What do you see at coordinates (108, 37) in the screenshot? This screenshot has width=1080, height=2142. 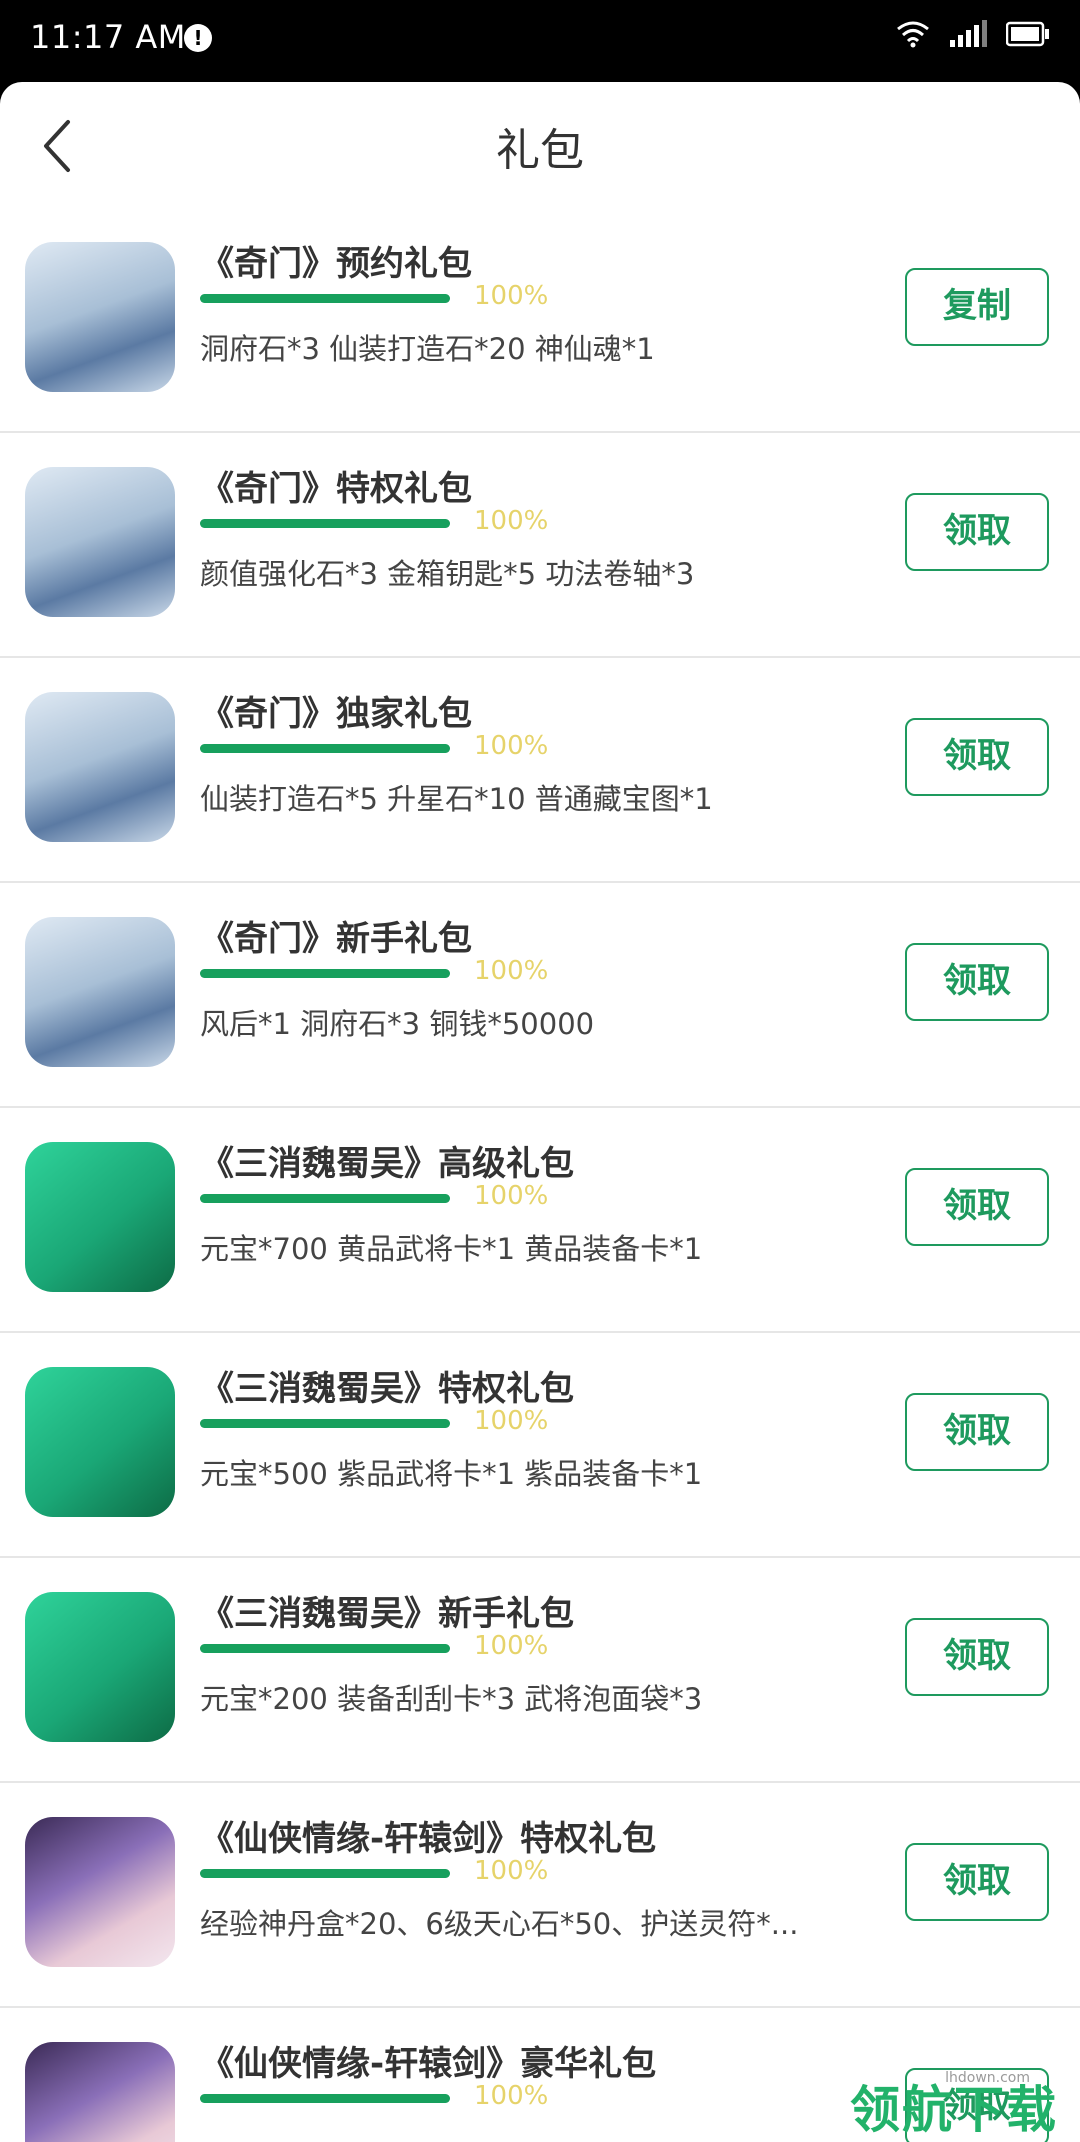 I see `status-time: 11:17 AM` at bounding box center [108, 37].